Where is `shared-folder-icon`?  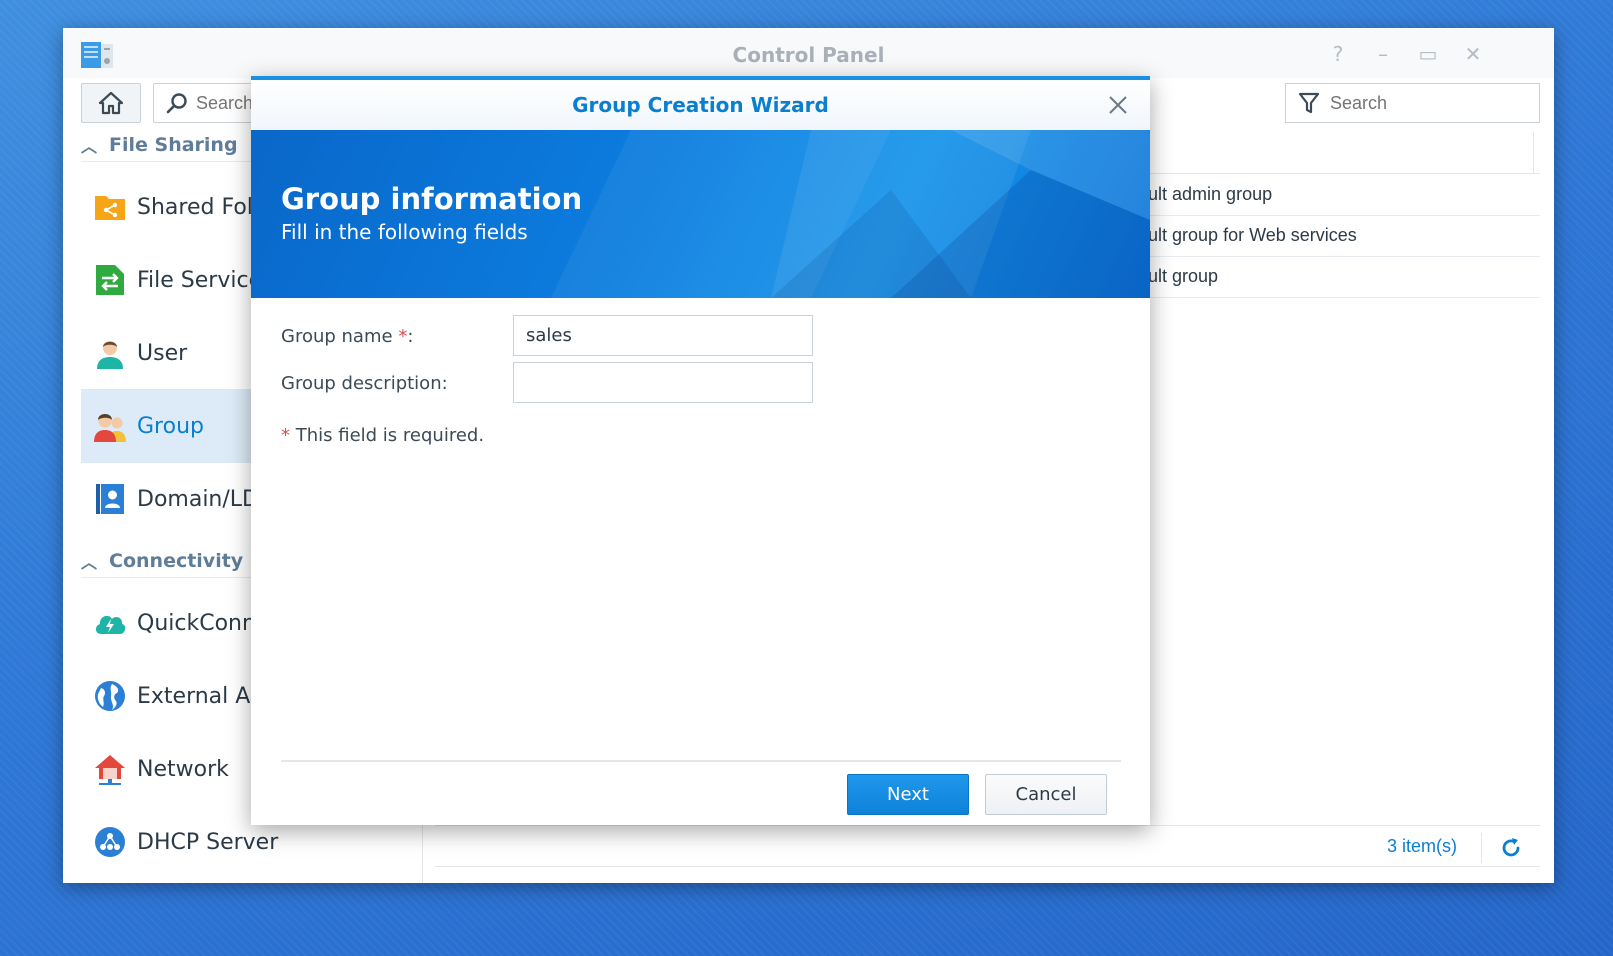 shared-folder-icon is located at coordinates (110, 208).